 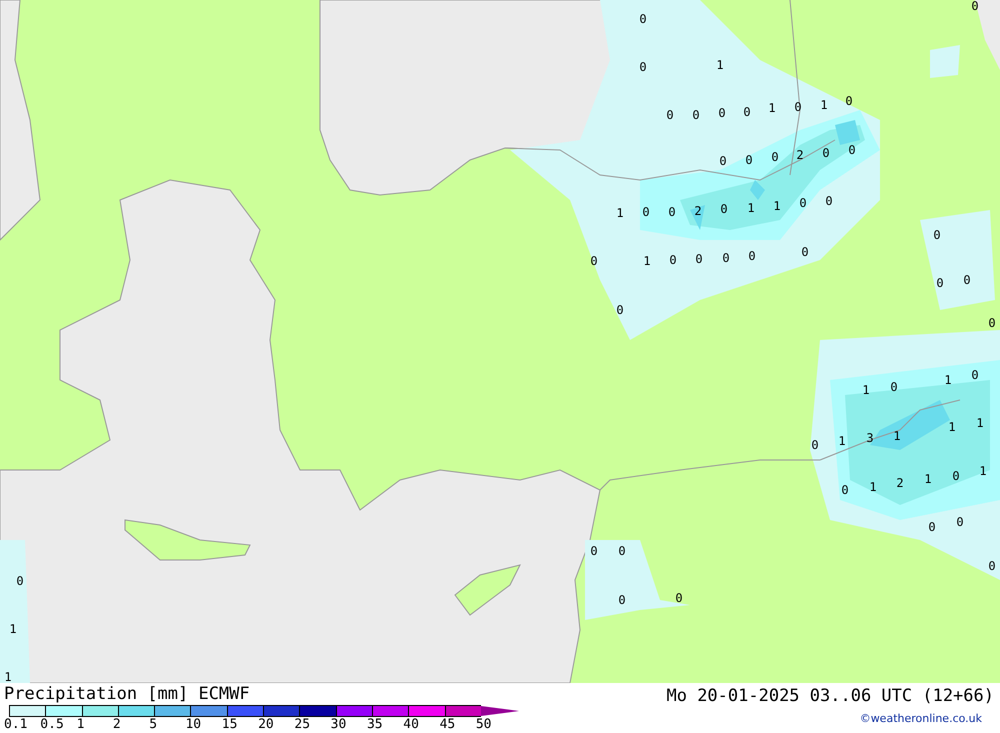 What do you see at coordinates (16, 724) in the screenshot?
I see `scale-tick-label: 0.1` at bounding box center [16, 724].